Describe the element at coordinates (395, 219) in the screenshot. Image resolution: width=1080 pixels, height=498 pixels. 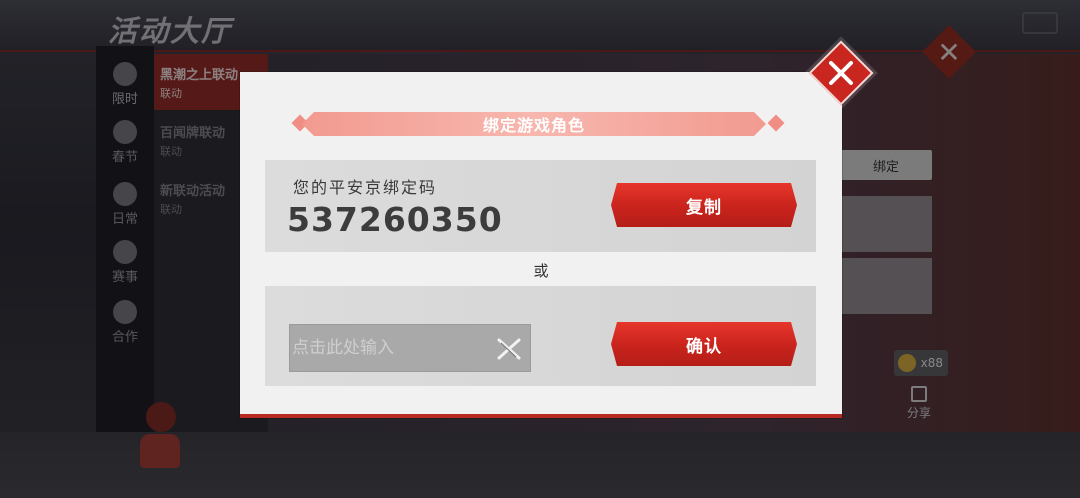
I see `bind-code-value: 537260350` at that location.